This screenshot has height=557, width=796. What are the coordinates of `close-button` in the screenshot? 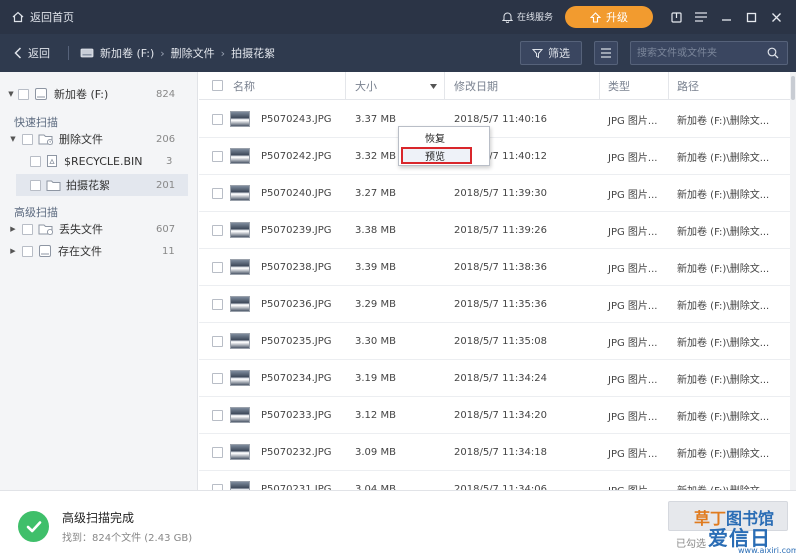 It's located at (776, 17).